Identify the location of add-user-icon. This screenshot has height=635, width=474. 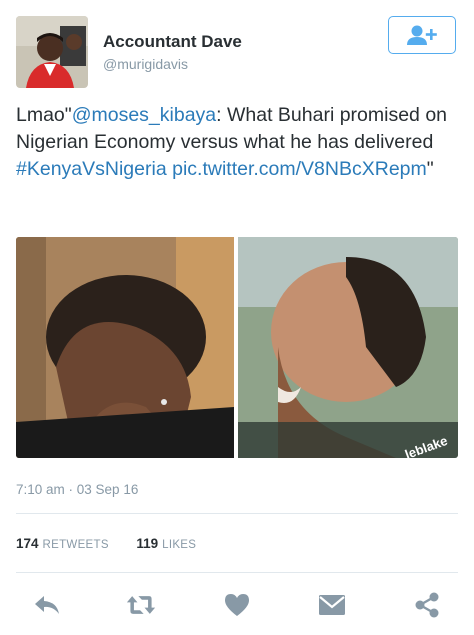
(422, 35).